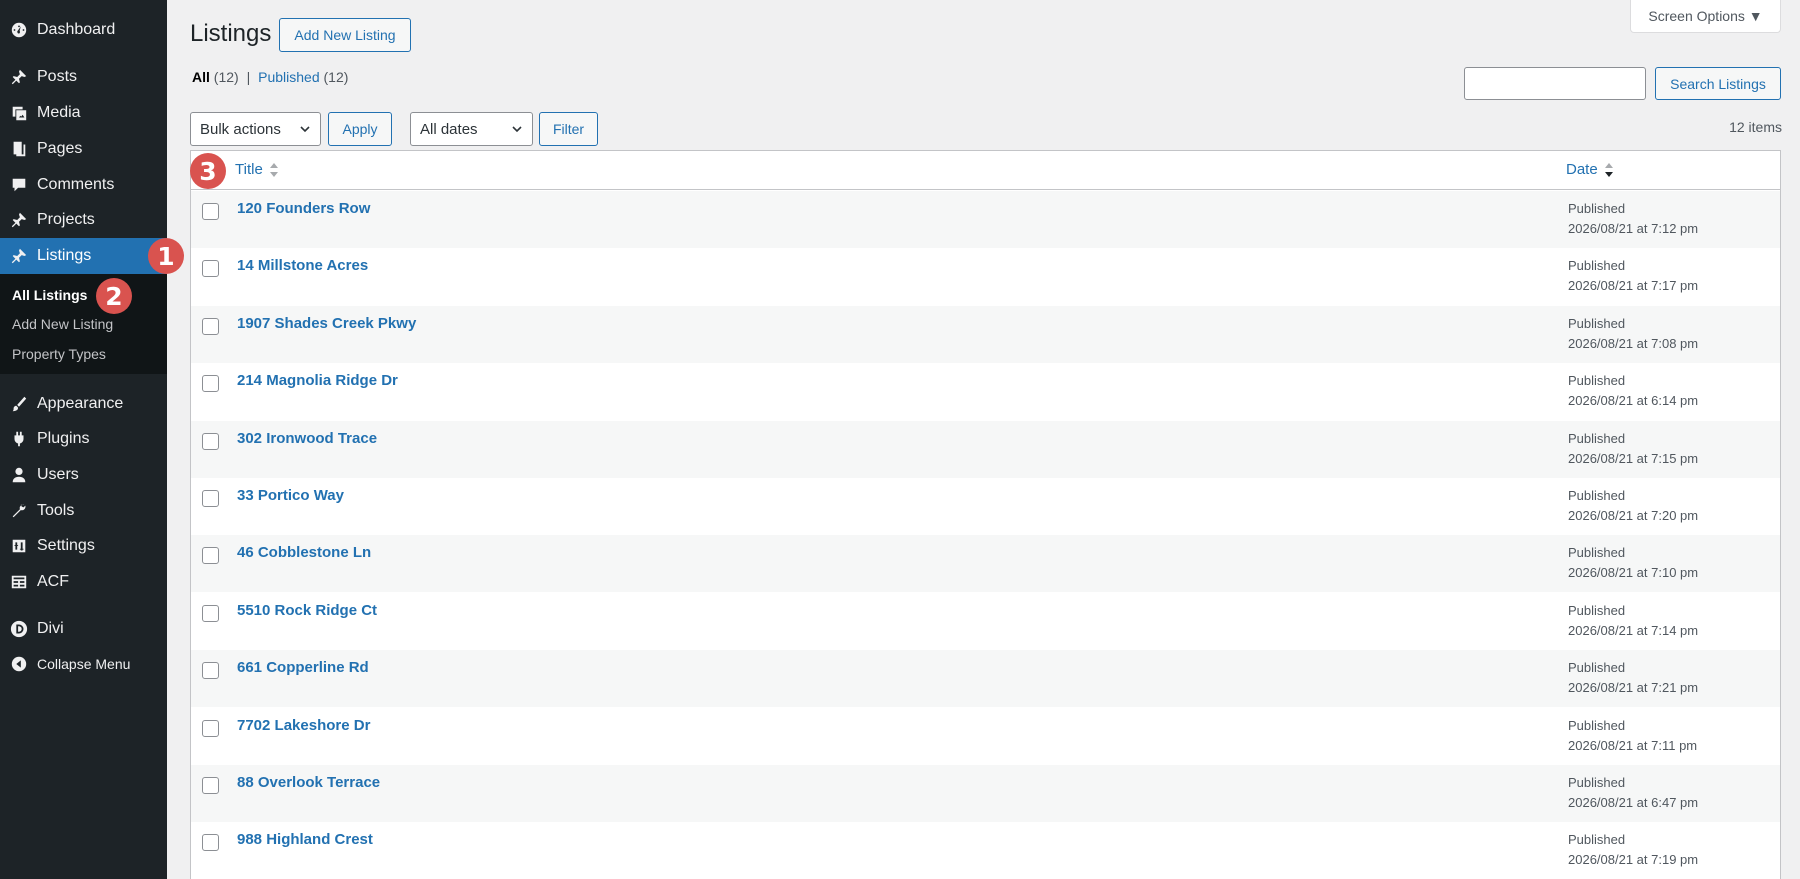 This screenshot has width=1800, height=879. I want to click on listing-title-link: 33 Portico Way, so click(290, 495).